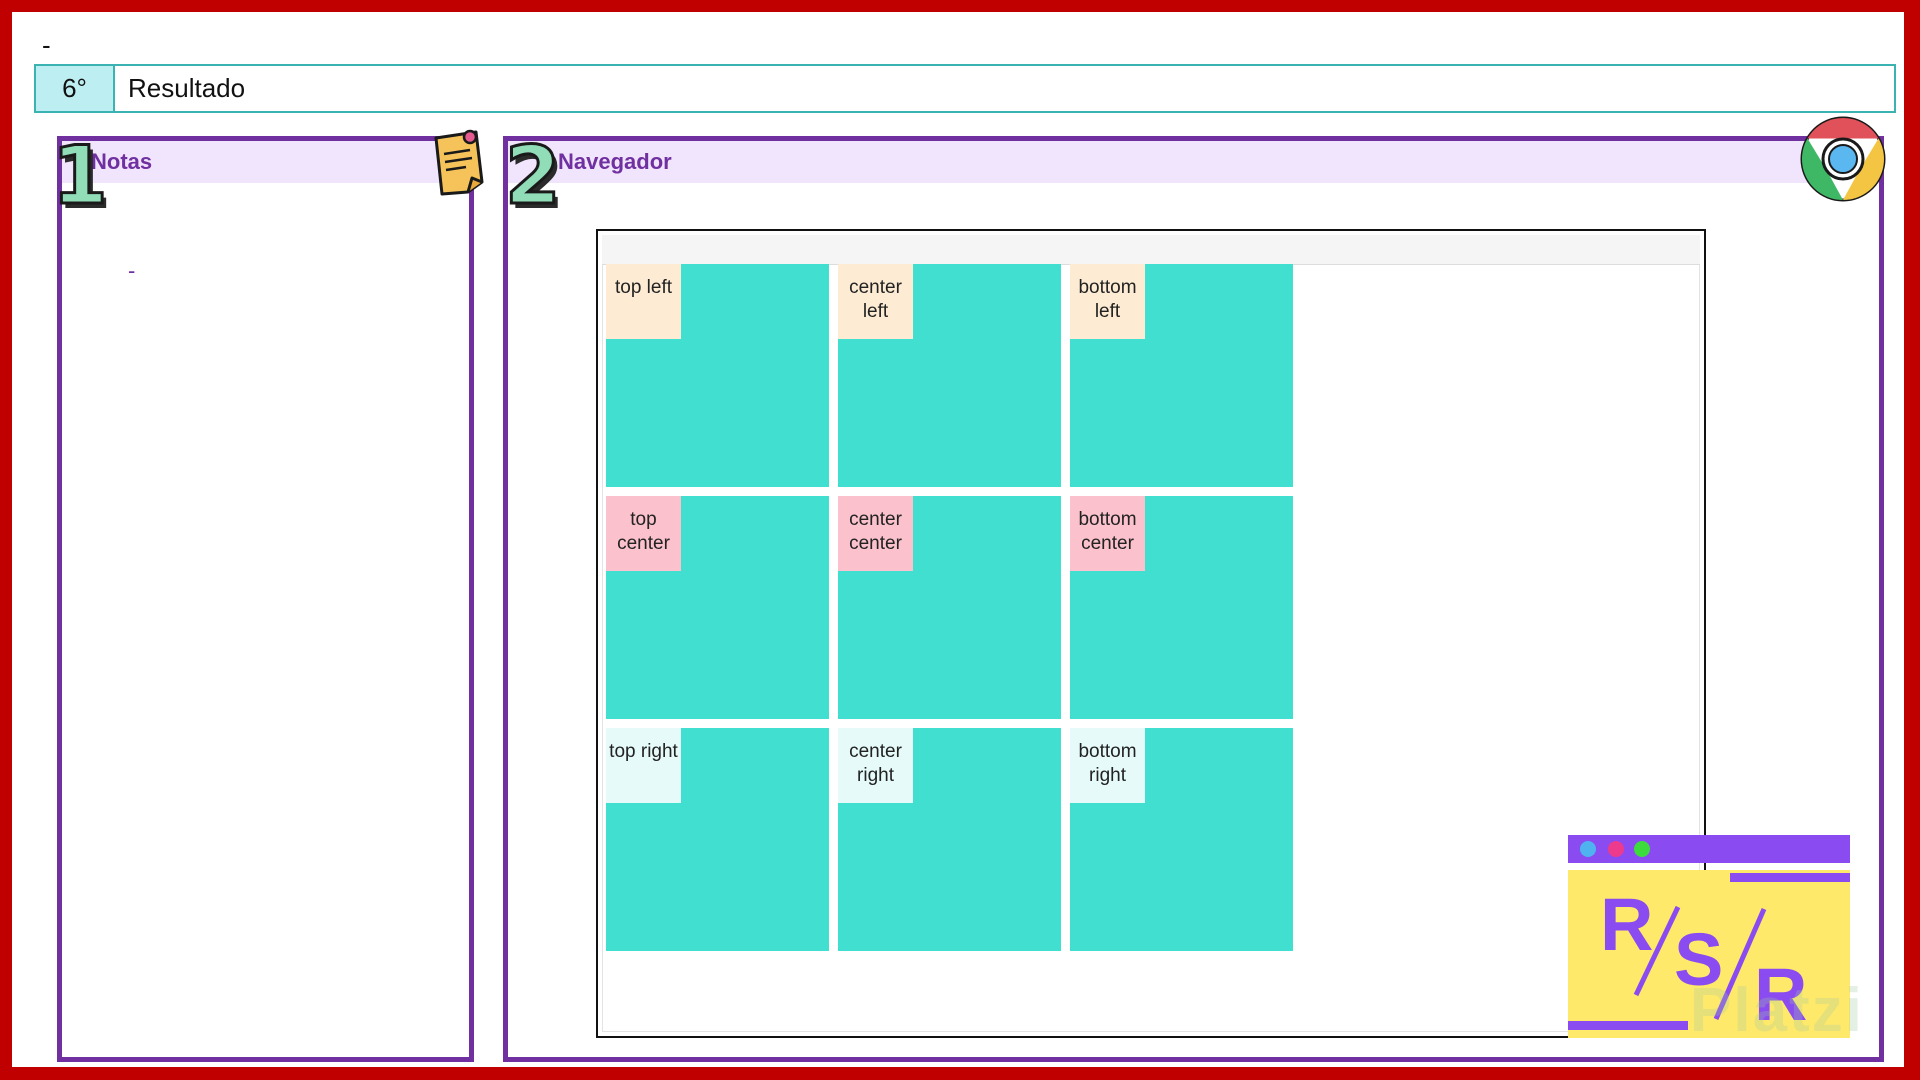  Describe the element at coordinates (717, 839) in the screenshot. I see `grid-cell-7: top right` at that location.